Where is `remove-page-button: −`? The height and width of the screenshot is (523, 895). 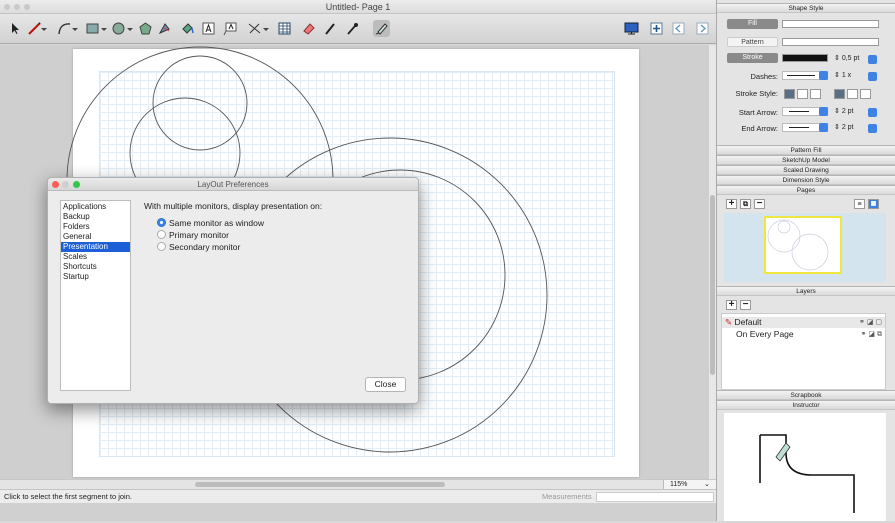 remove-page-button: − is located at coordinates (759, 204).